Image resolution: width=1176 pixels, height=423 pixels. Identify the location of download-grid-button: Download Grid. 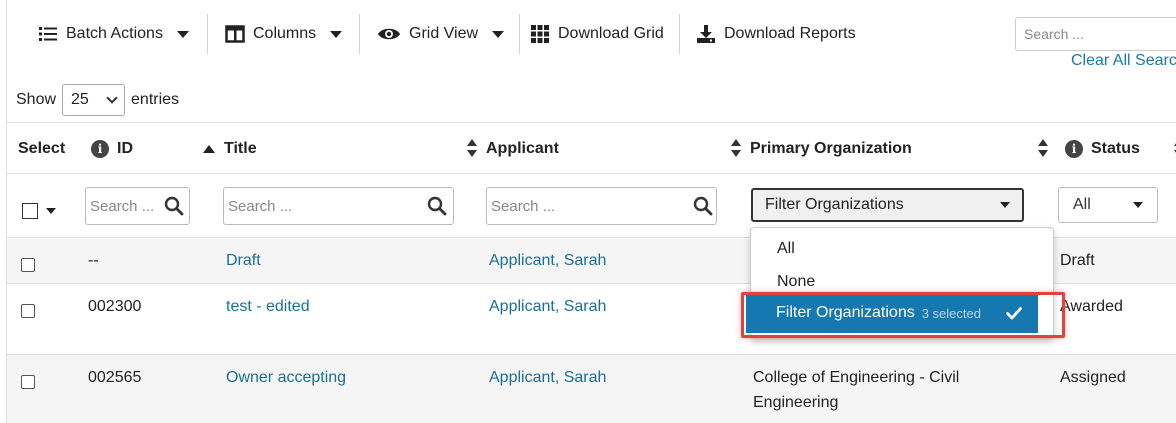
(597, 34).